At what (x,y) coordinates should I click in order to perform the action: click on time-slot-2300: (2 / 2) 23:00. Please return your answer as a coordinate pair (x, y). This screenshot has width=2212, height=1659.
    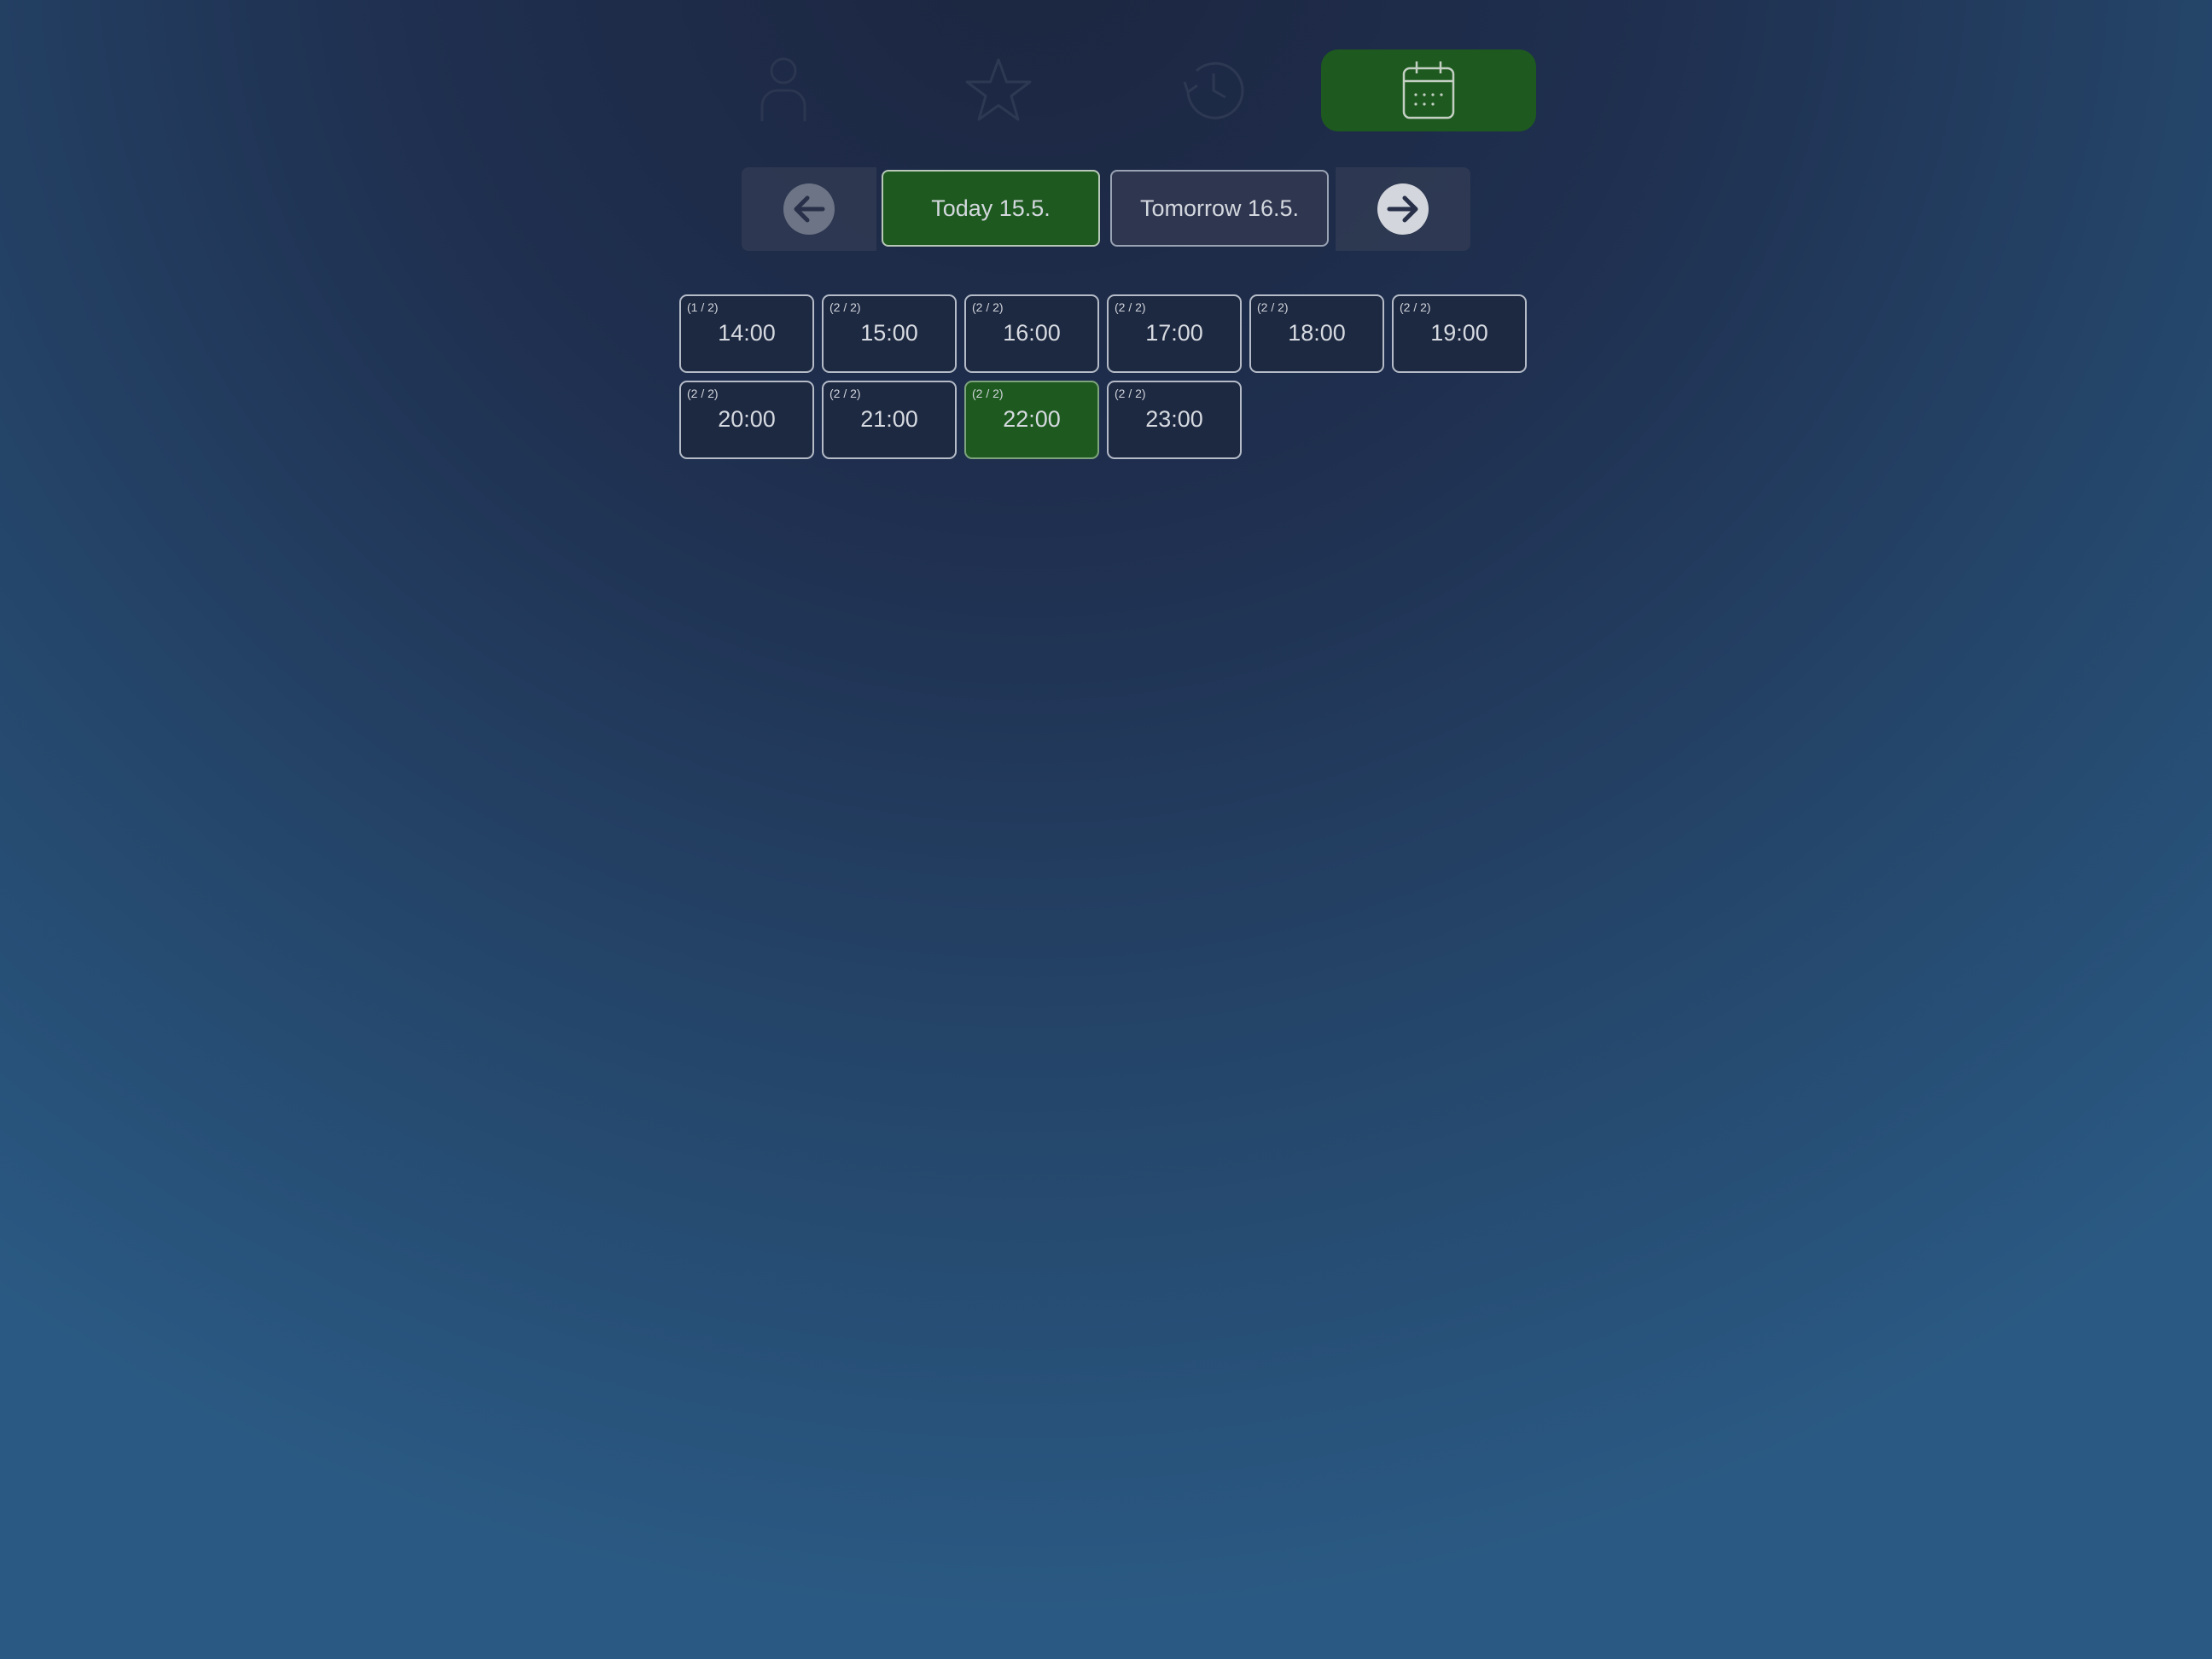
    Looking at the image, I should click on (1174, 420).